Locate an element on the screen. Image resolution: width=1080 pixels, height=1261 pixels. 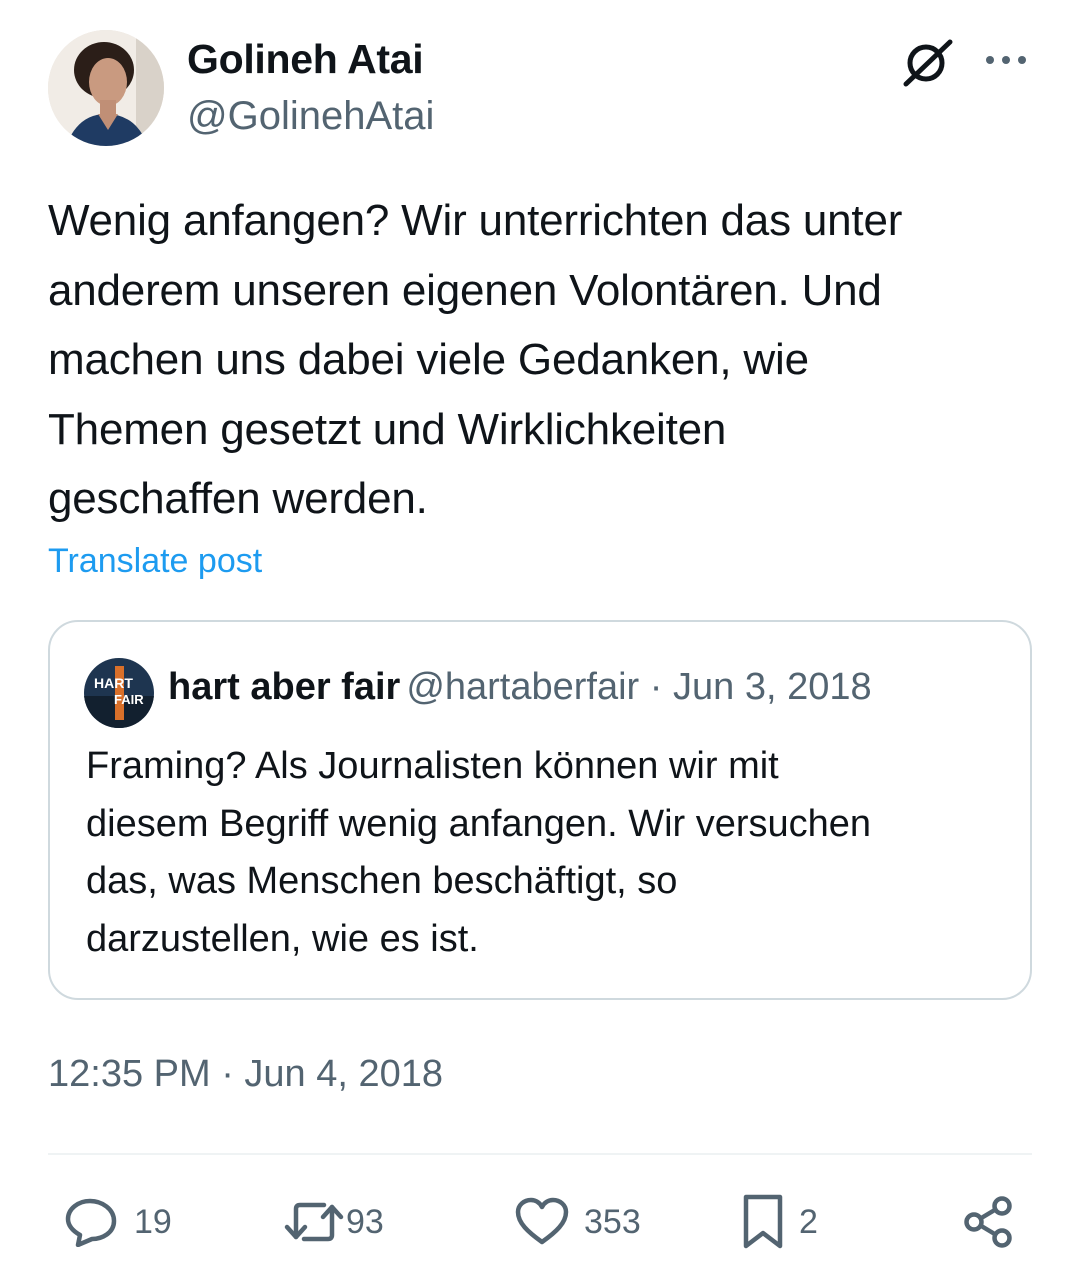
heart-icon is located at coordinates (542, 1221).